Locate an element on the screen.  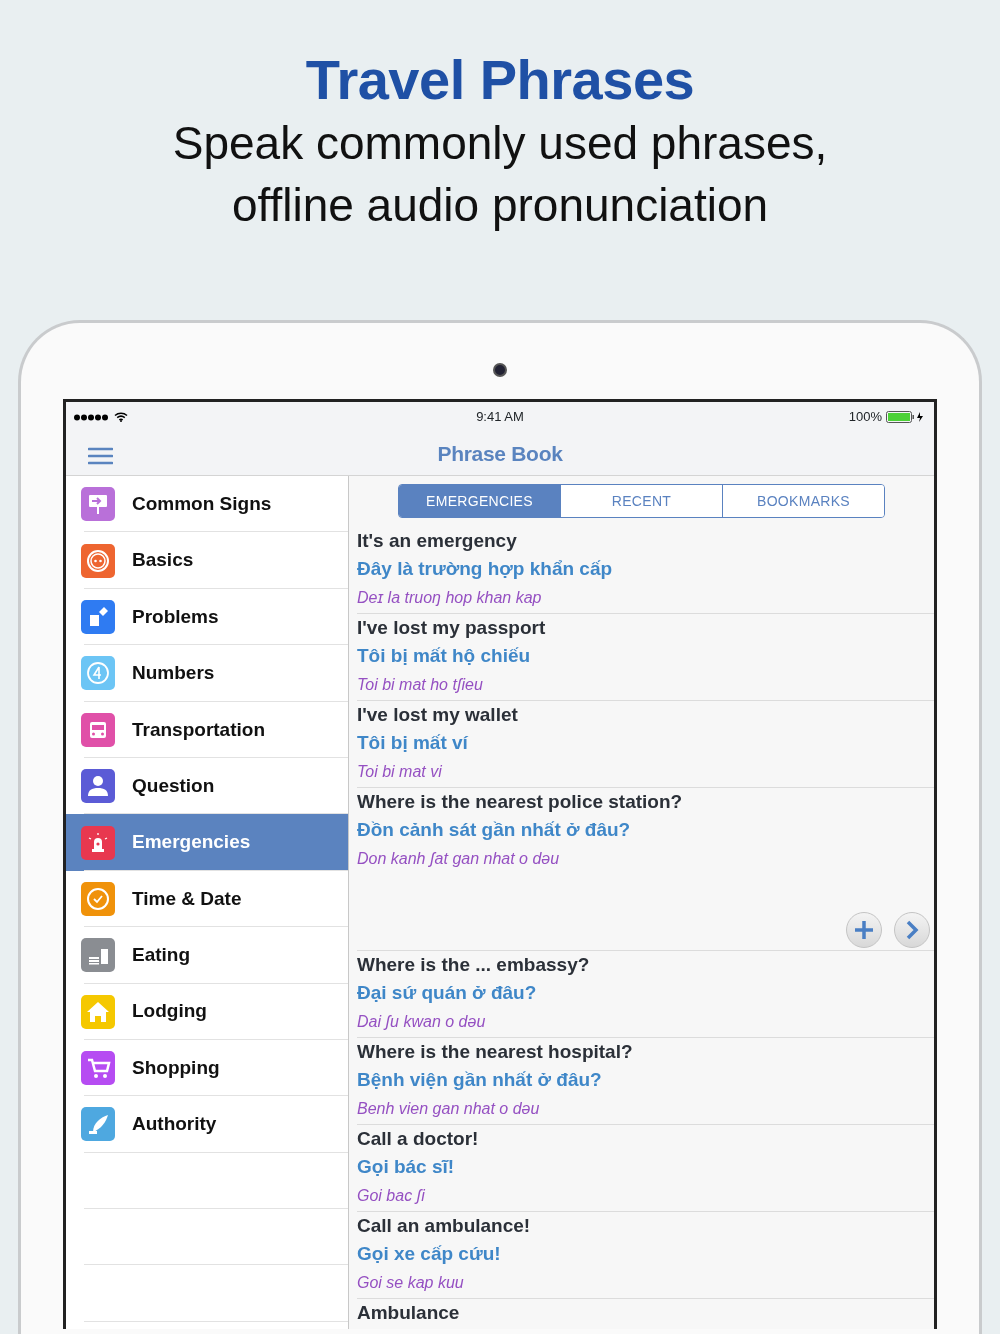
pronunciation-text: Toi bi mat ho tʃieu is located at coordinates (420, 685).